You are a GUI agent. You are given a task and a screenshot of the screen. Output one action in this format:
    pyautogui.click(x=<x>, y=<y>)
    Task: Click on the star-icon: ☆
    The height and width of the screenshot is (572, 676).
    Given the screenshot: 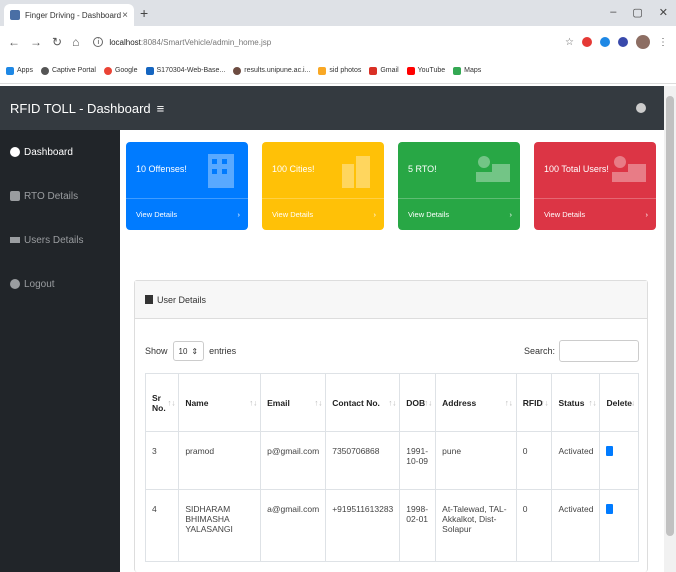 What is the action you would take?
    pyautogui.click(x=569, y=42)
    